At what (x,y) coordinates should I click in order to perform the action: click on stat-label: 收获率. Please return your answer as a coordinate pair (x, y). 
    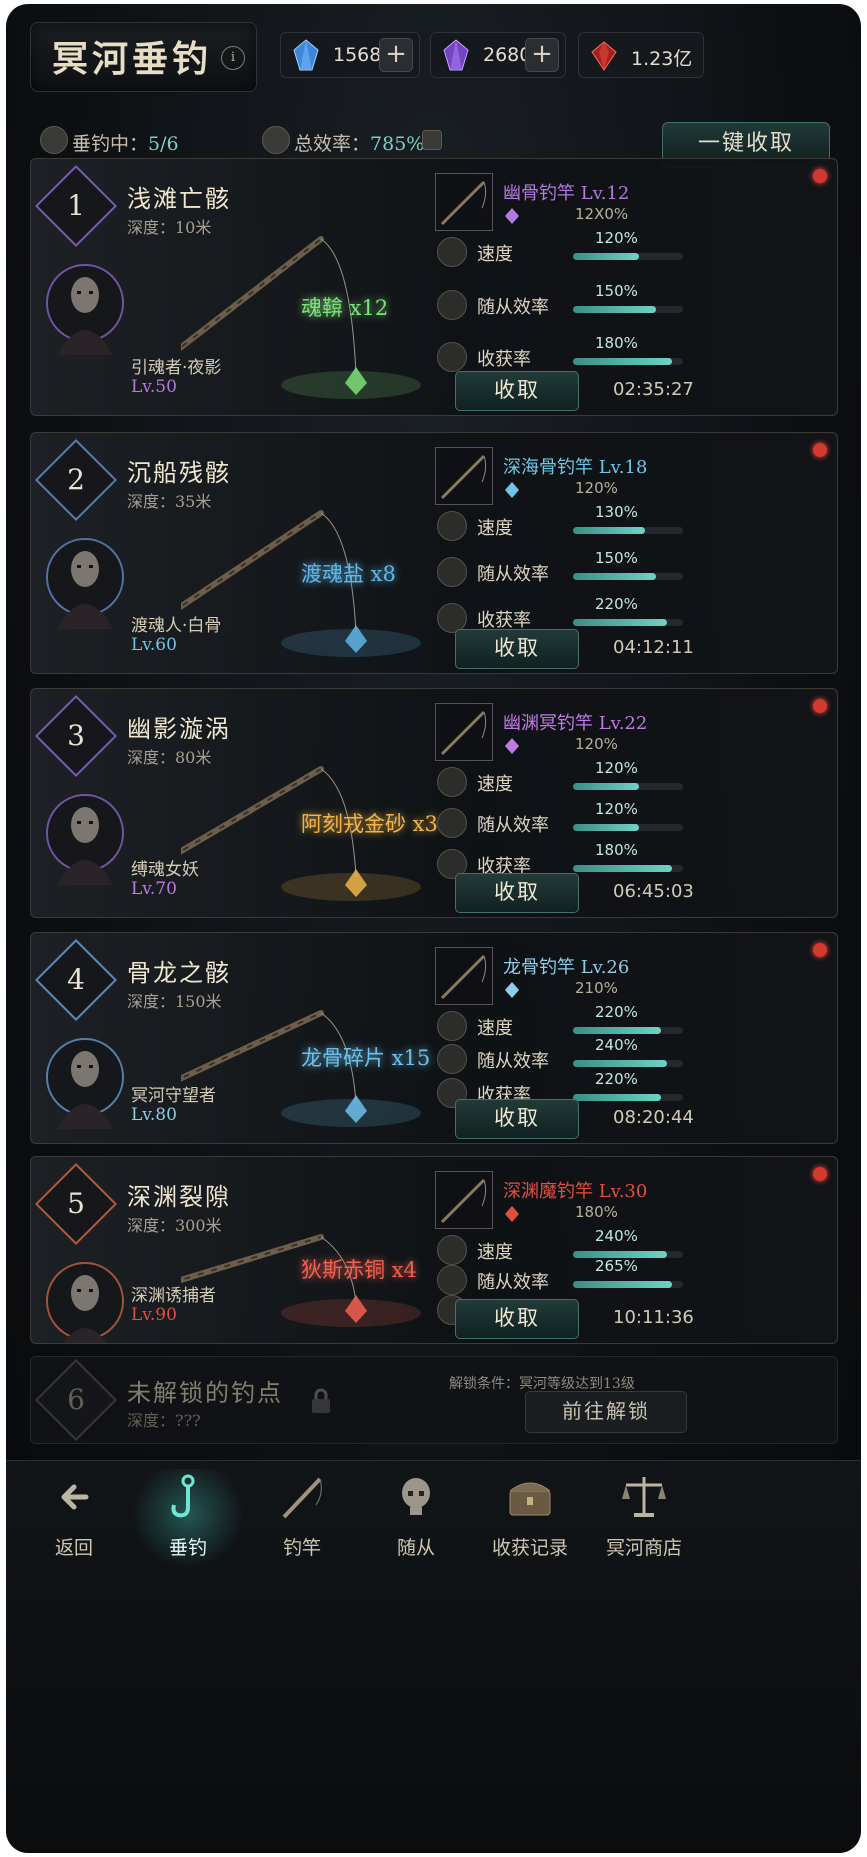
    Looking at the image, I should click on (504, 620).